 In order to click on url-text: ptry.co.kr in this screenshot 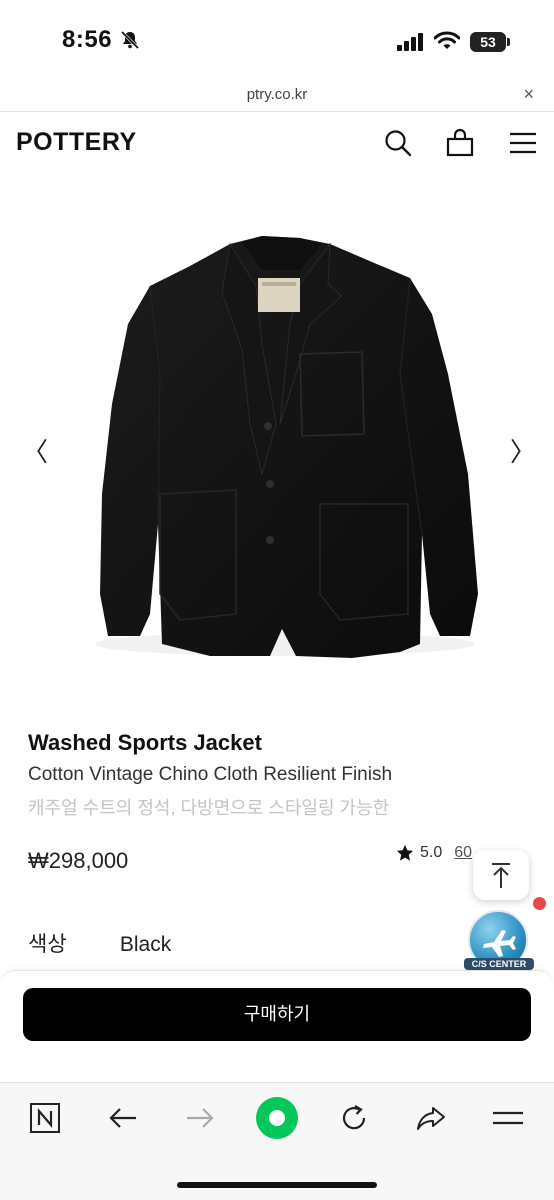, I will do `click(277, 94)`.